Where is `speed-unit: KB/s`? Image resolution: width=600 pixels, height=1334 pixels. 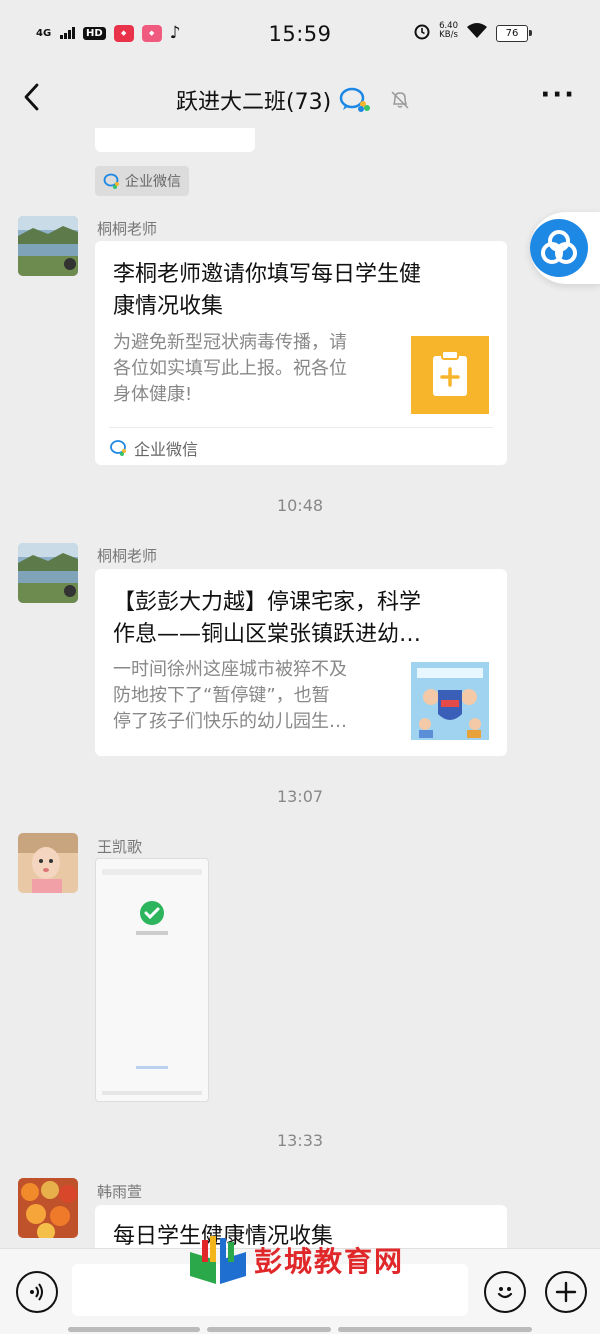 speed-unit: KB/s is located at coordinates (448, 35).